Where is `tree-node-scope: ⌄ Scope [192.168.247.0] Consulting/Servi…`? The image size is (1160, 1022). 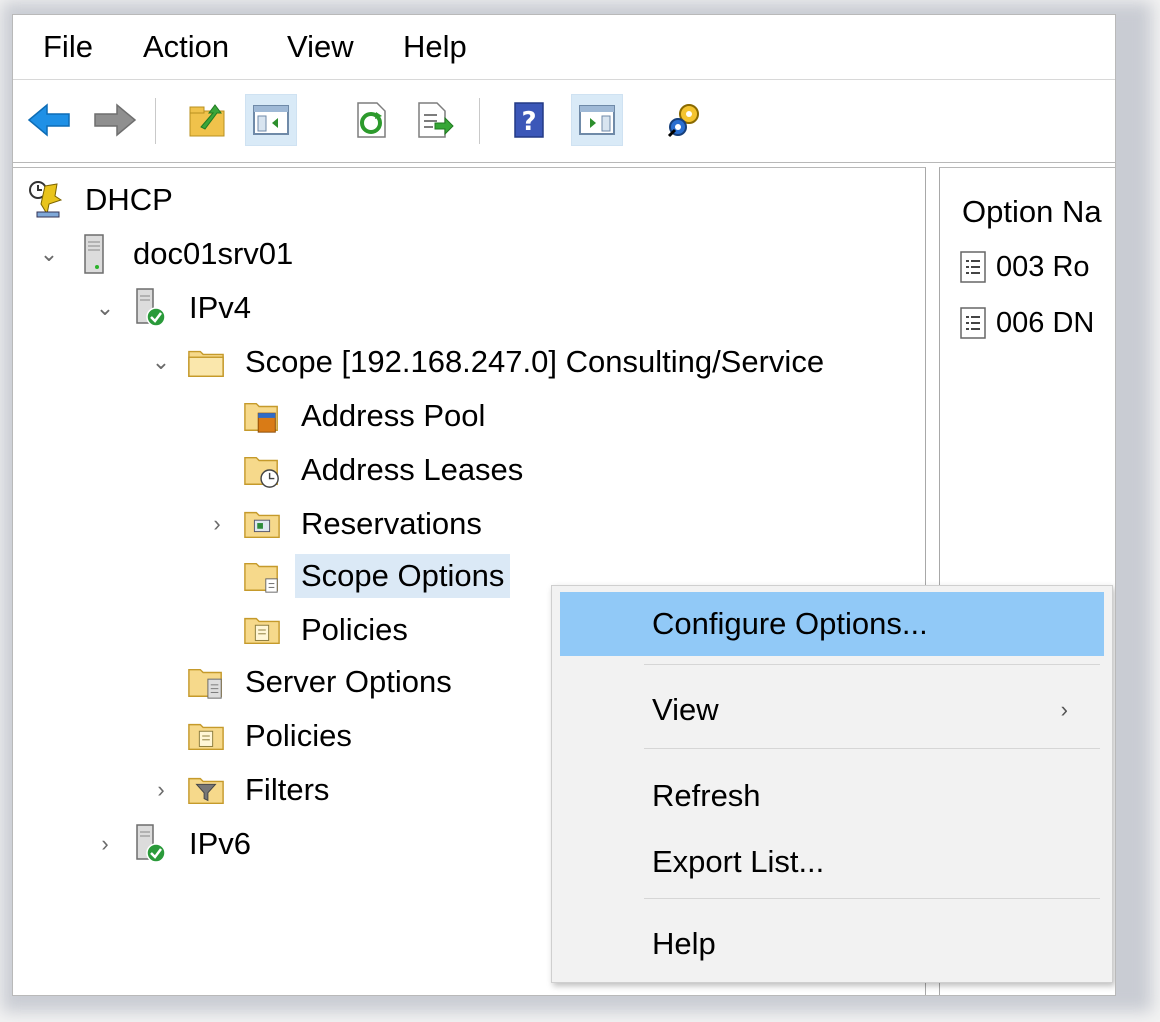
tree-node-scope: ⌄ Scope [192.168.247.0] Consulting/Servi… is located at coordinates (489, 362).